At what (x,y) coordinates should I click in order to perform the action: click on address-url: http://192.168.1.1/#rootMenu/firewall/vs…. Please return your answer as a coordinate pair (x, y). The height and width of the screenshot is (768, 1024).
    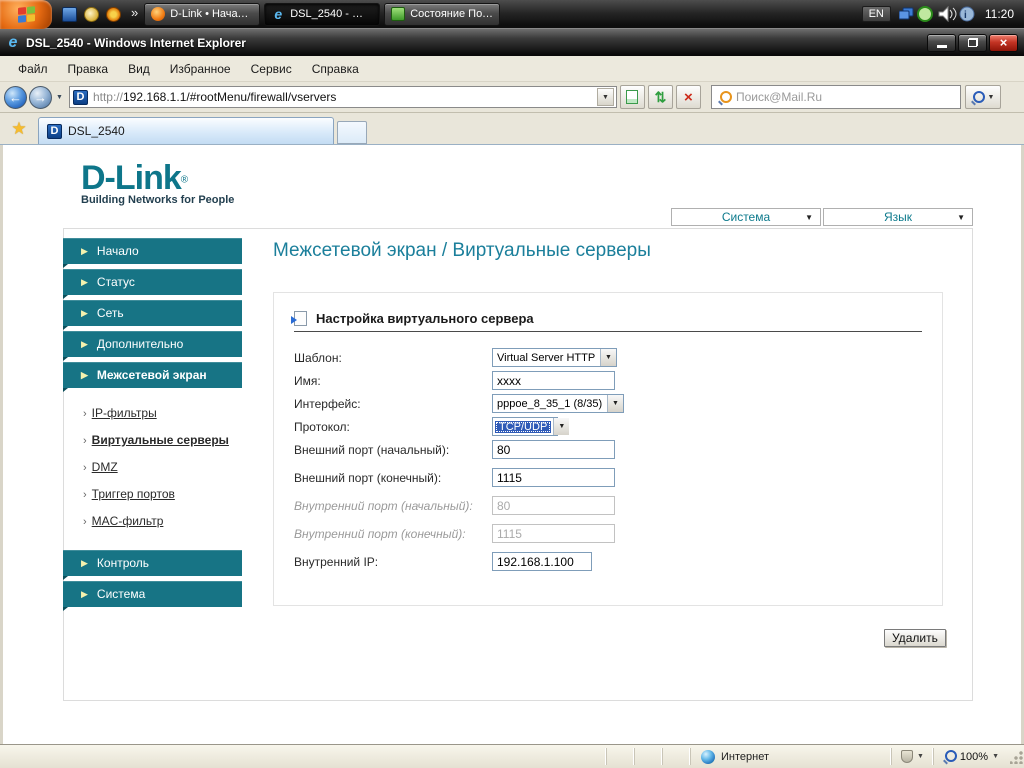
    Looking at the image, I should click on (345, 97).